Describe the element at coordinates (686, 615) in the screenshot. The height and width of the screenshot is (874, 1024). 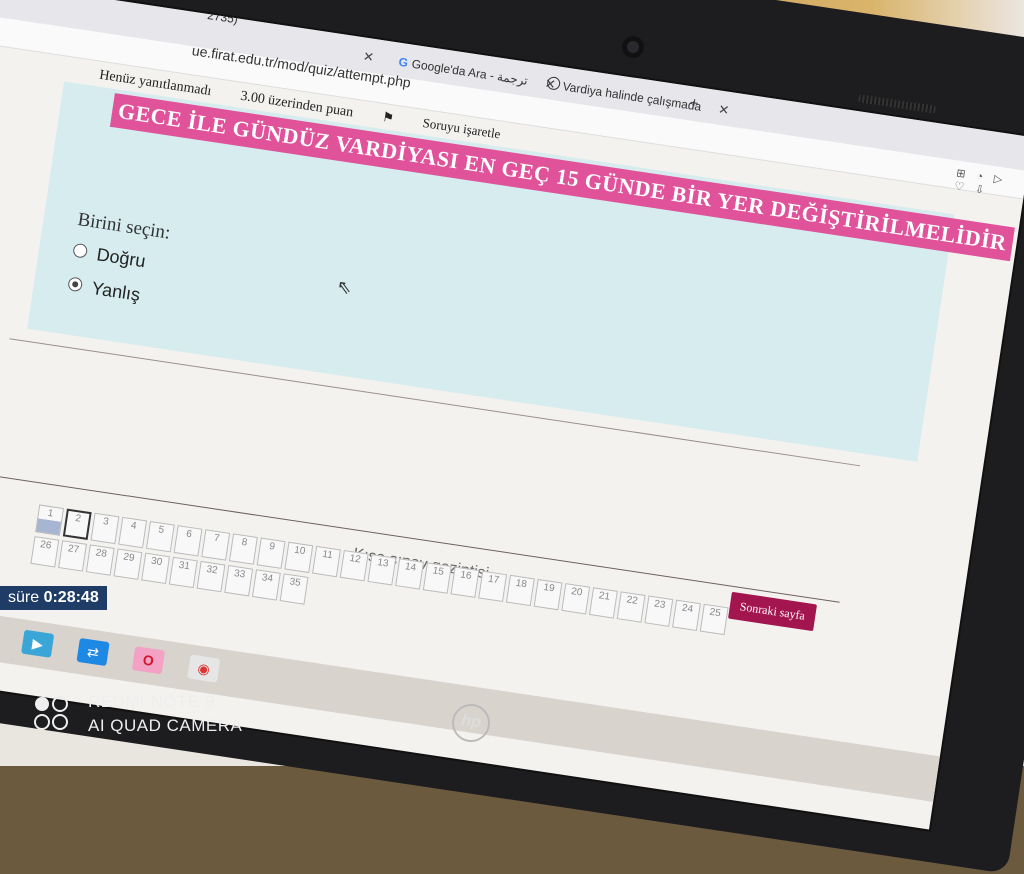
I see `question-nav-button: 24` at that location.